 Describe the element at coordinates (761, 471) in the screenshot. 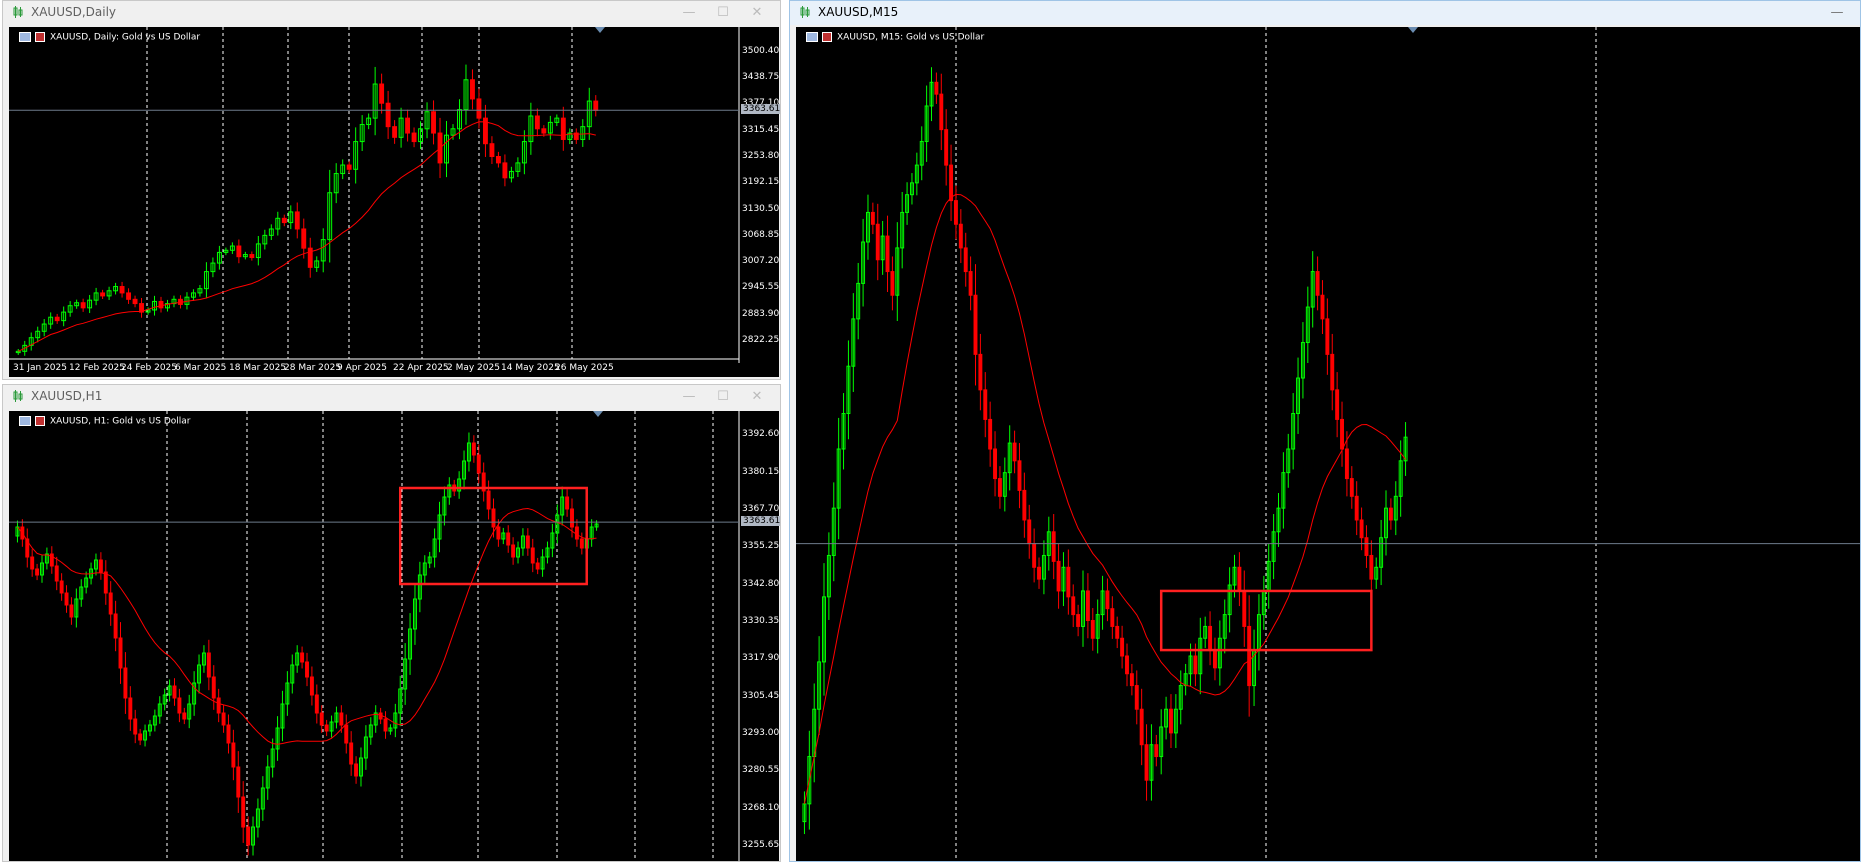

I see `y-tick-label: 3380.15` at that location.